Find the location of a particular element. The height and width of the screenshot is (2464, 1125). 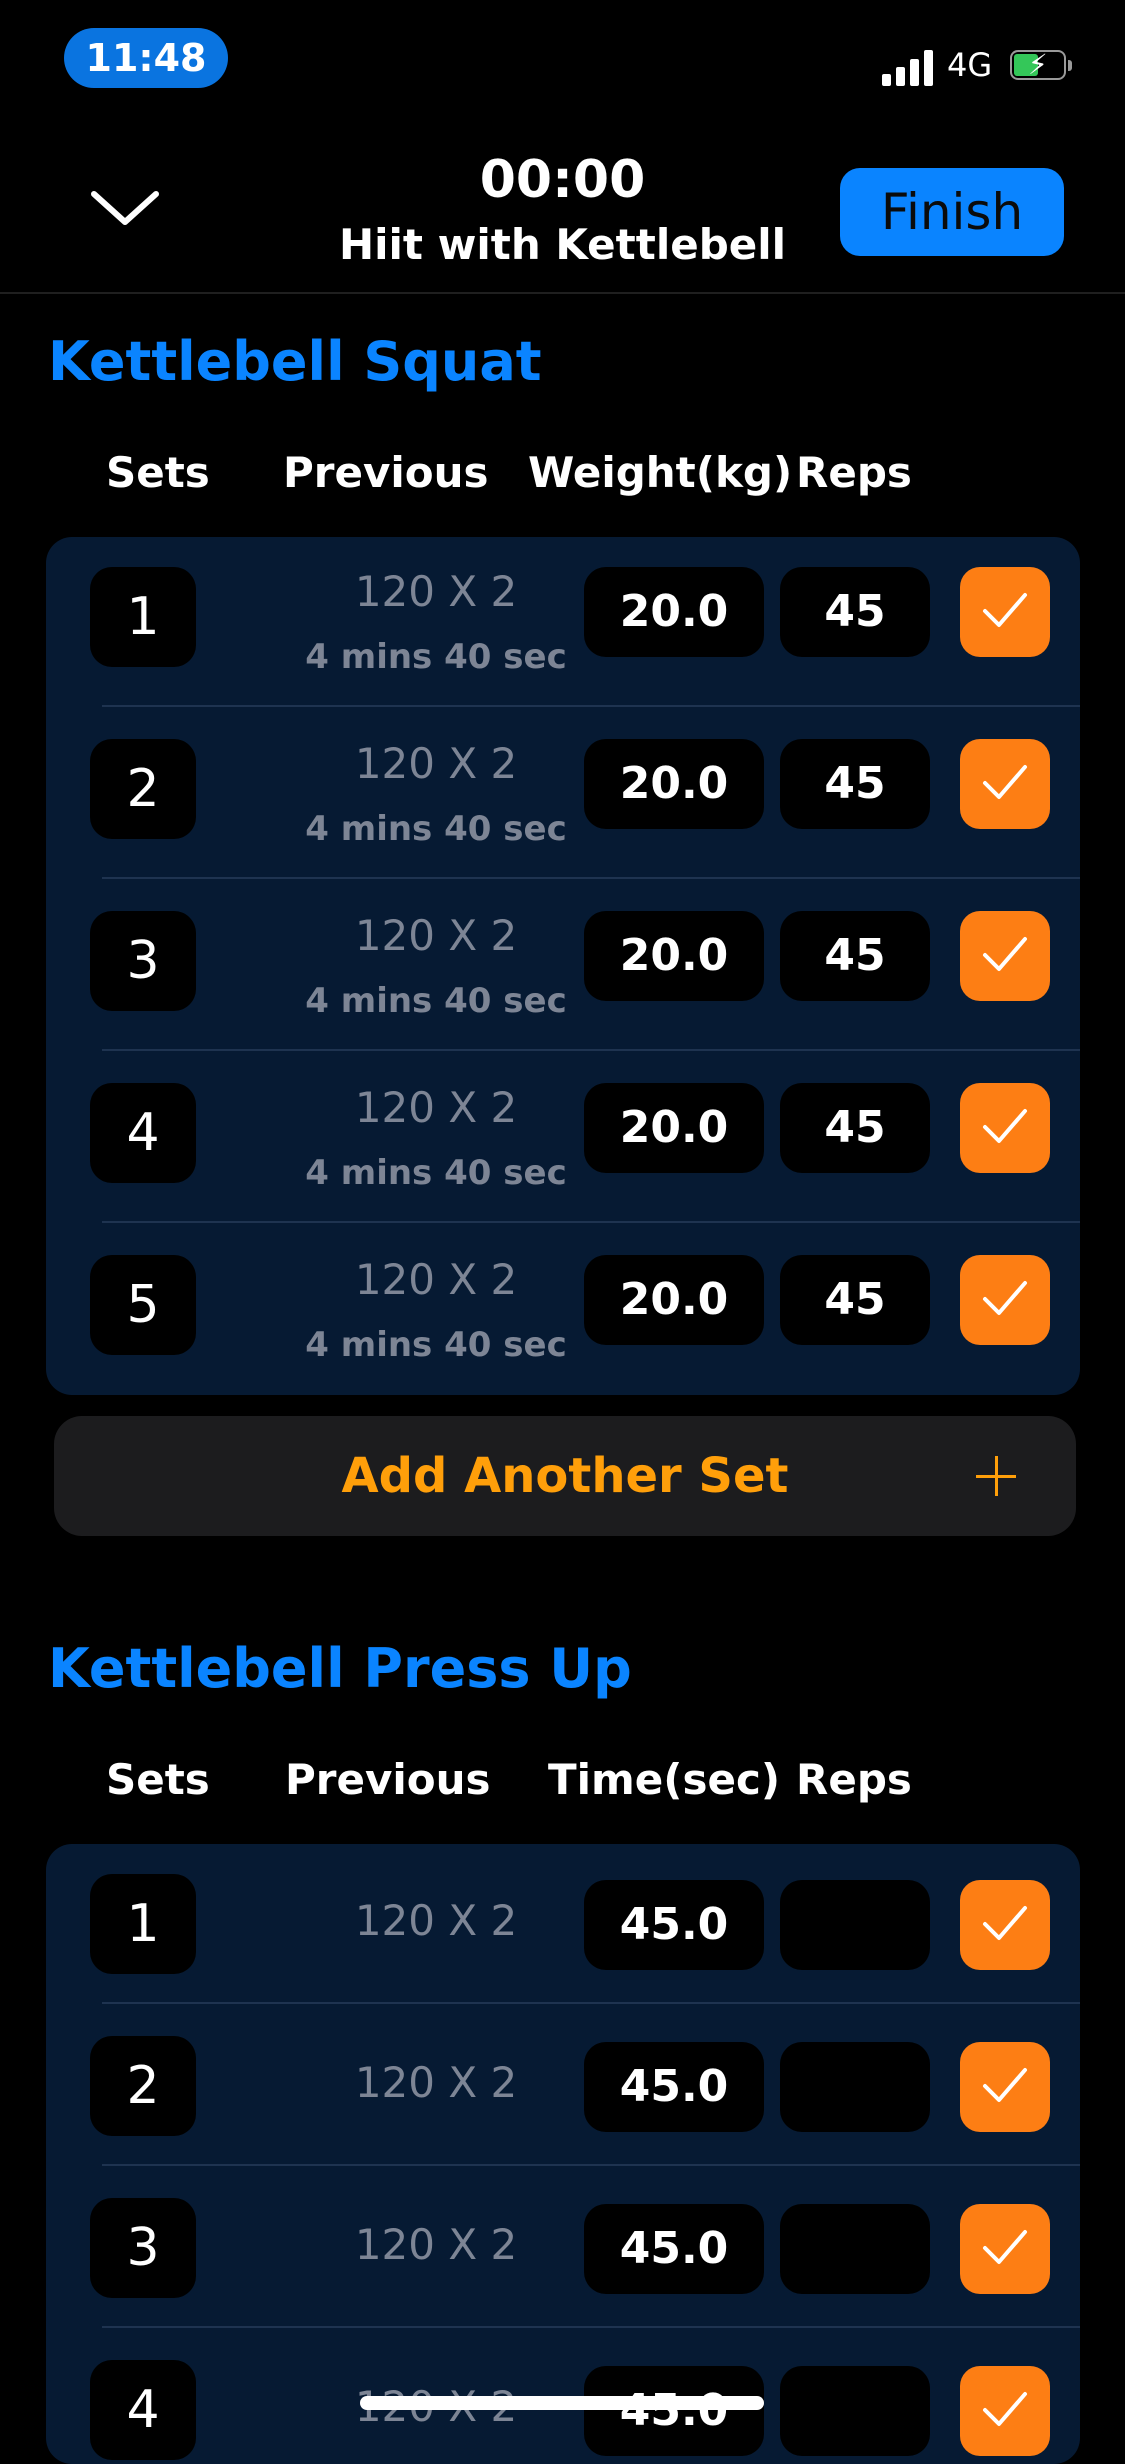

home-indicator is located at coordinates (562, 2403).